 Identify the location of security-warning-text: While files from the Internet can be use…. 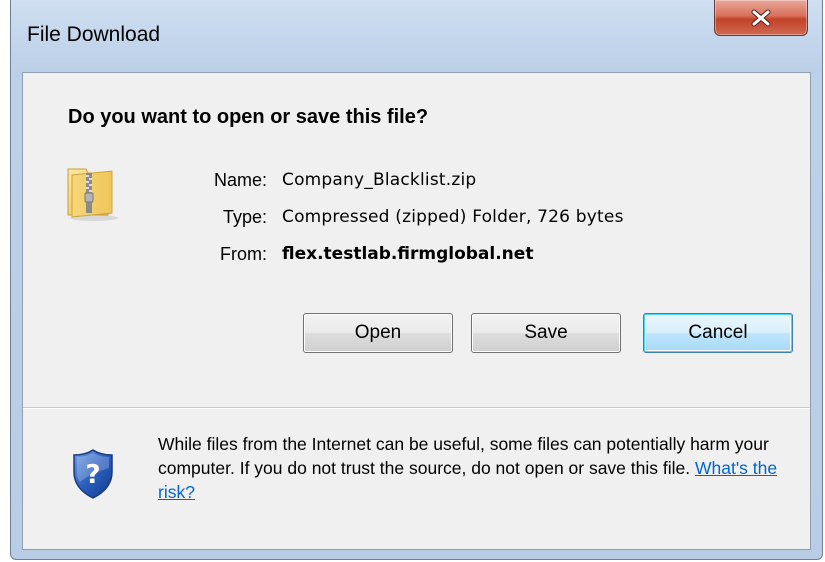
(478, 468).